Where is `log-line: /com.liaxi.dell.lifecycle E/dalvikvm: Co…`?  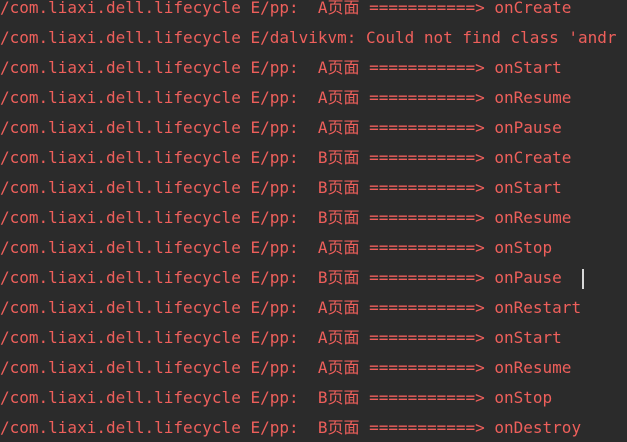
log-line: /com.liaxi.dell.lifecycle E/dalvikvm: Co… is located at coordinates (308, 44).